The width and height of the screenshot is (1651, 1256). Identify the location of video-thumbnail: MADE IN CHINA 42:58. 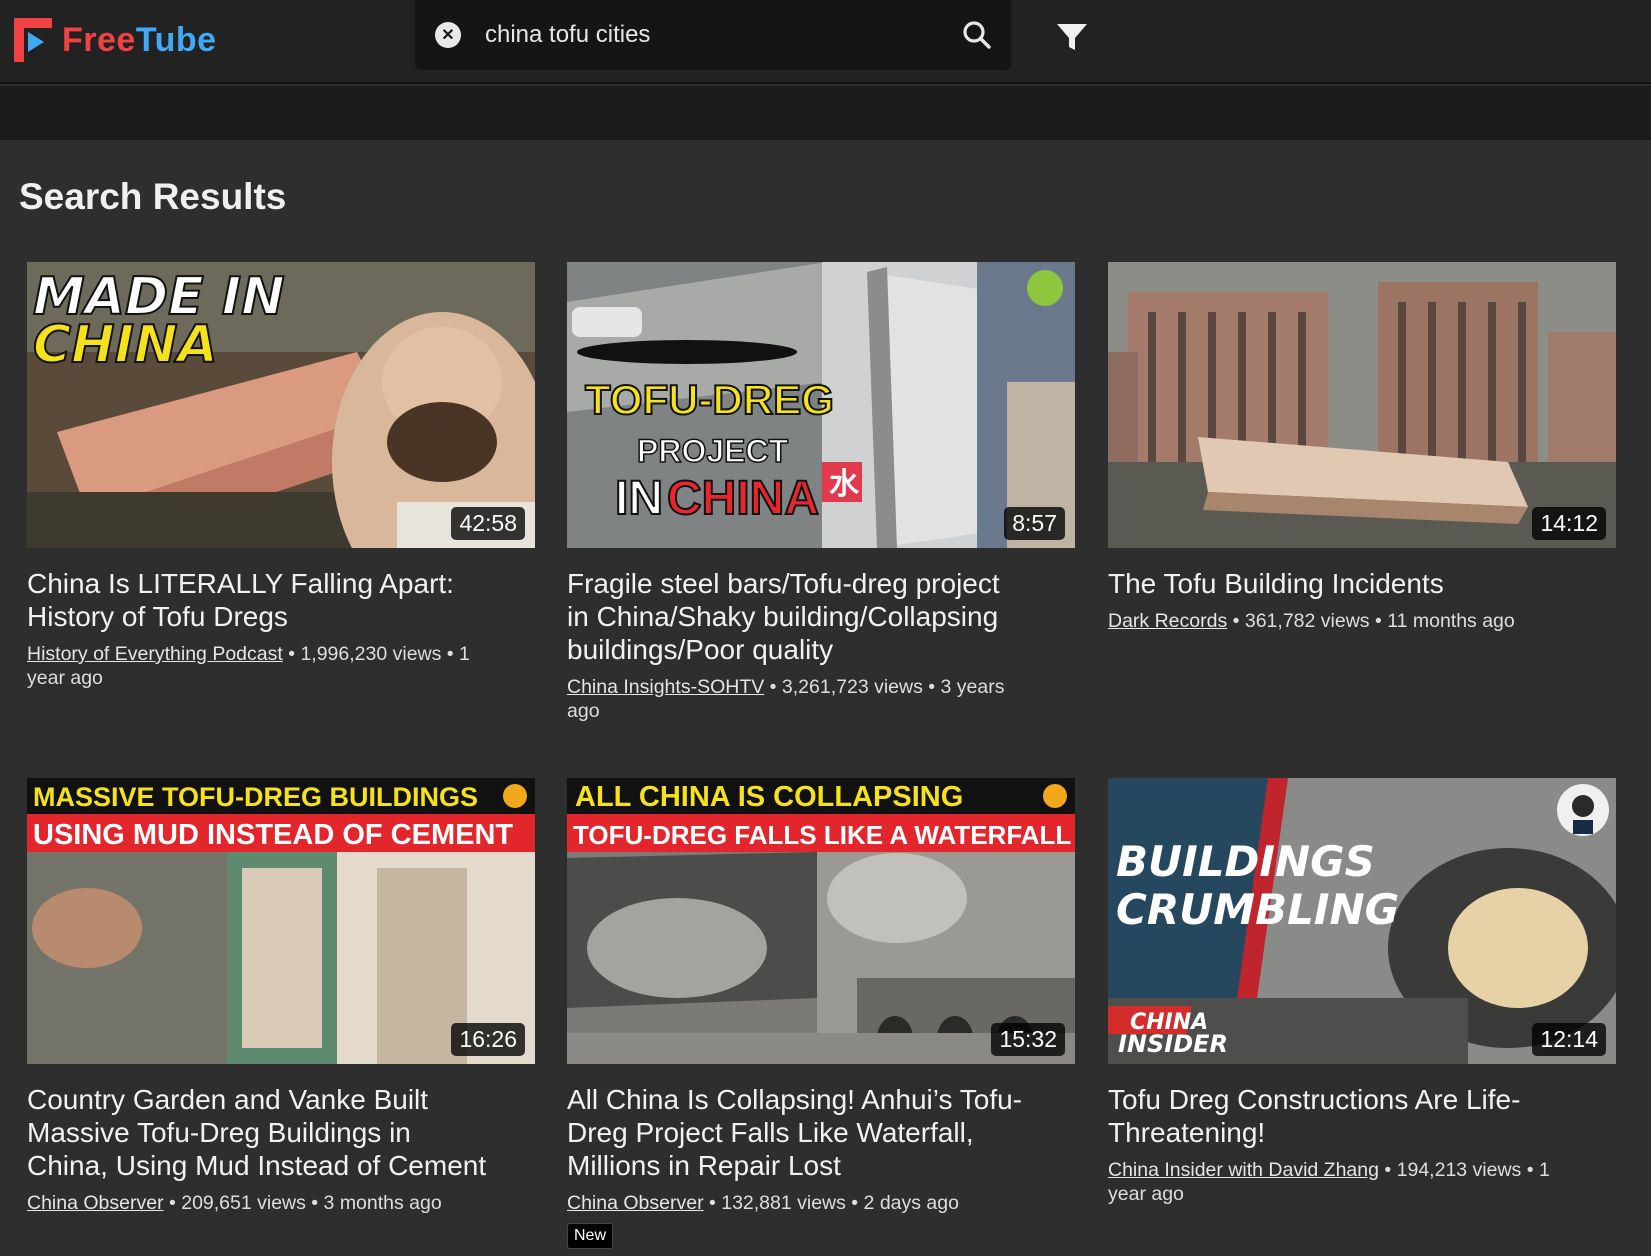
(281, 405).